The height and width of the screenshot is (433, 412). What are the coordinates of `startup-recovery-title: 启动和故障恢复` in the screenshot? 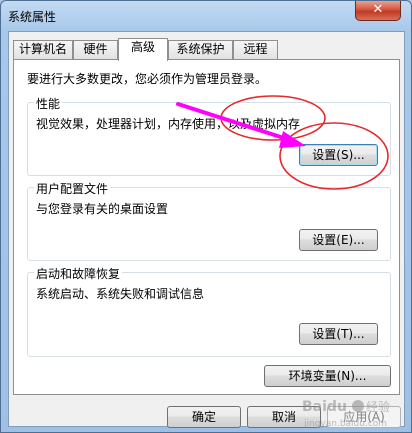 It's located at (78, 273).